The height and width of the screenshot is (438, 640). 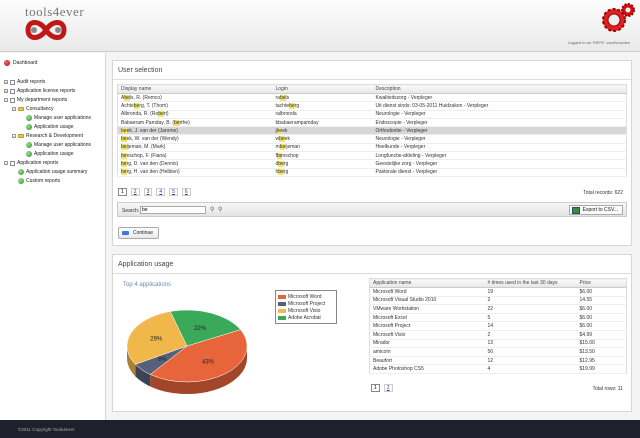 What do you see at coordinates (33, 109) in the screenshot?
I see `sidebar-item-consultancy: − Consultancy` at bounding box center [33, 109].